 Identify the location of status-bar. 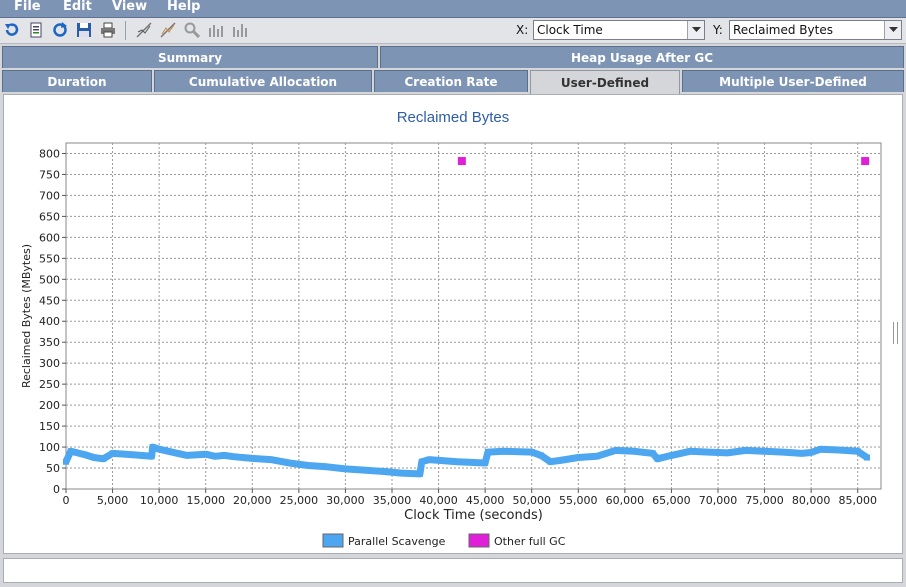
(453, 570).